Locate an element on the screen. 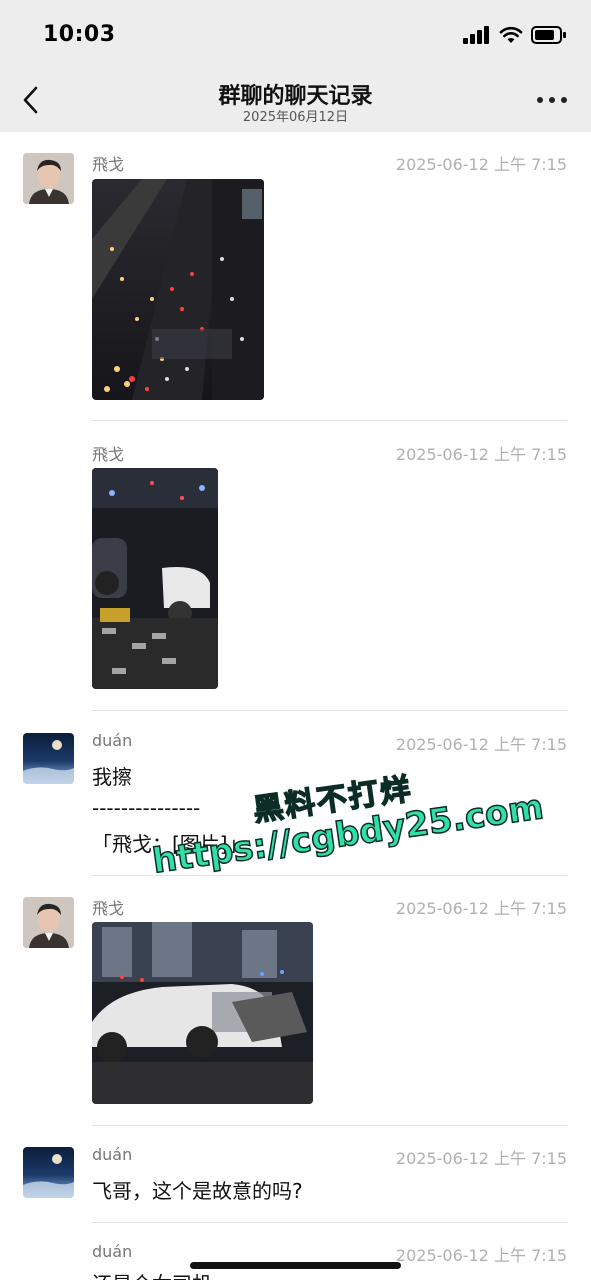 Image resolution: width=591 pixels, height=1280 pixels. more-button is located at coordinates (552, 100).